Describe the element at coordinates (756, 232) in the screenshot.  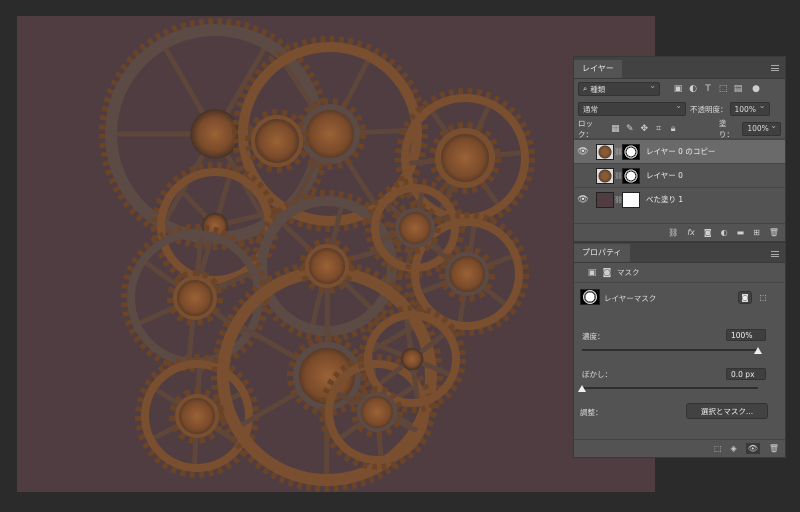
I see `new-layer-icon: ⊞` at that location.